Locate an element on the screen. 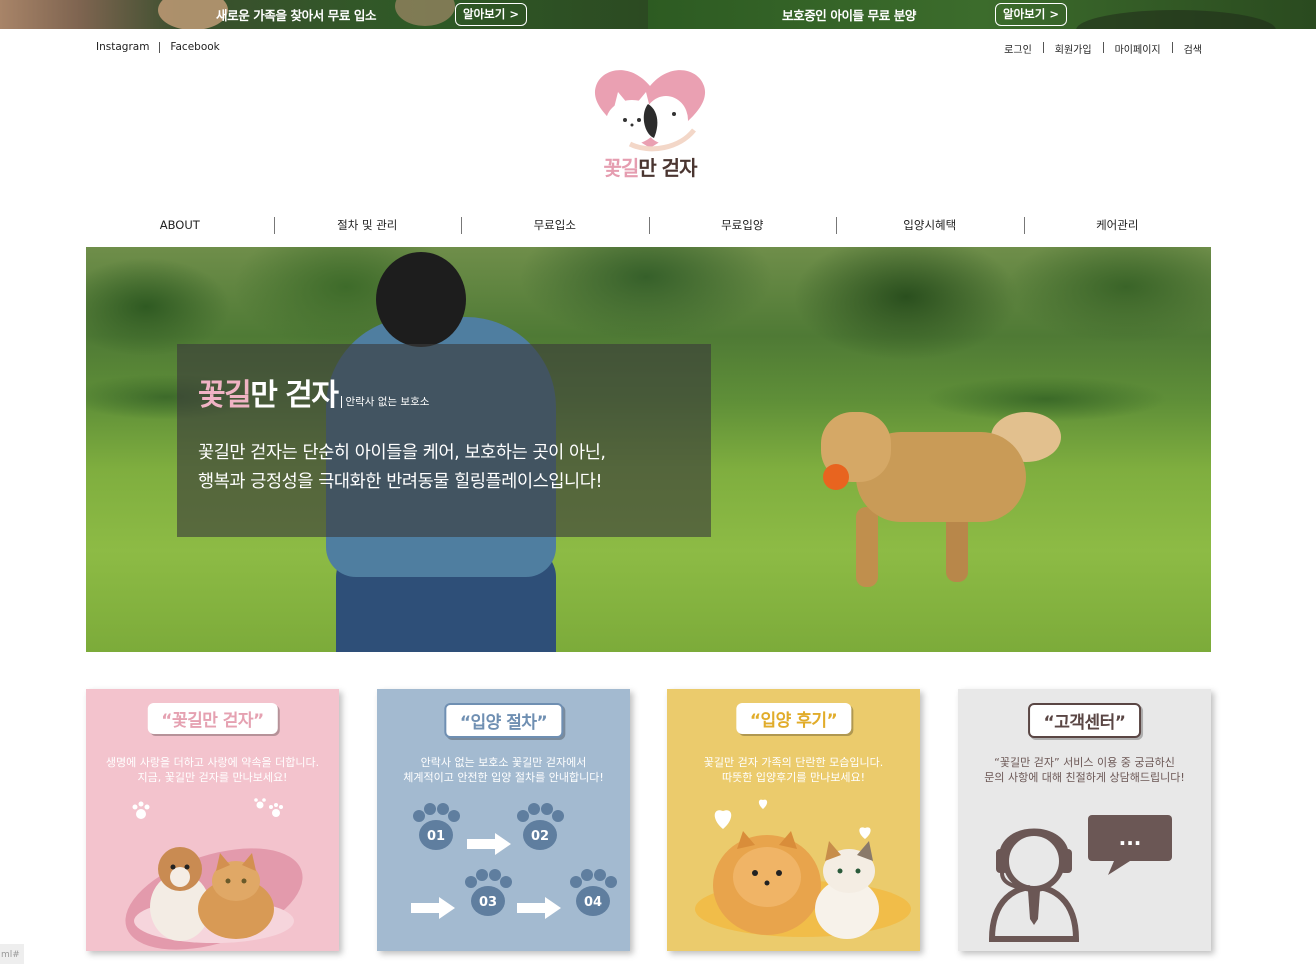  logo-text: 꽃길만 걷자 is located at coordinates (650, 166).